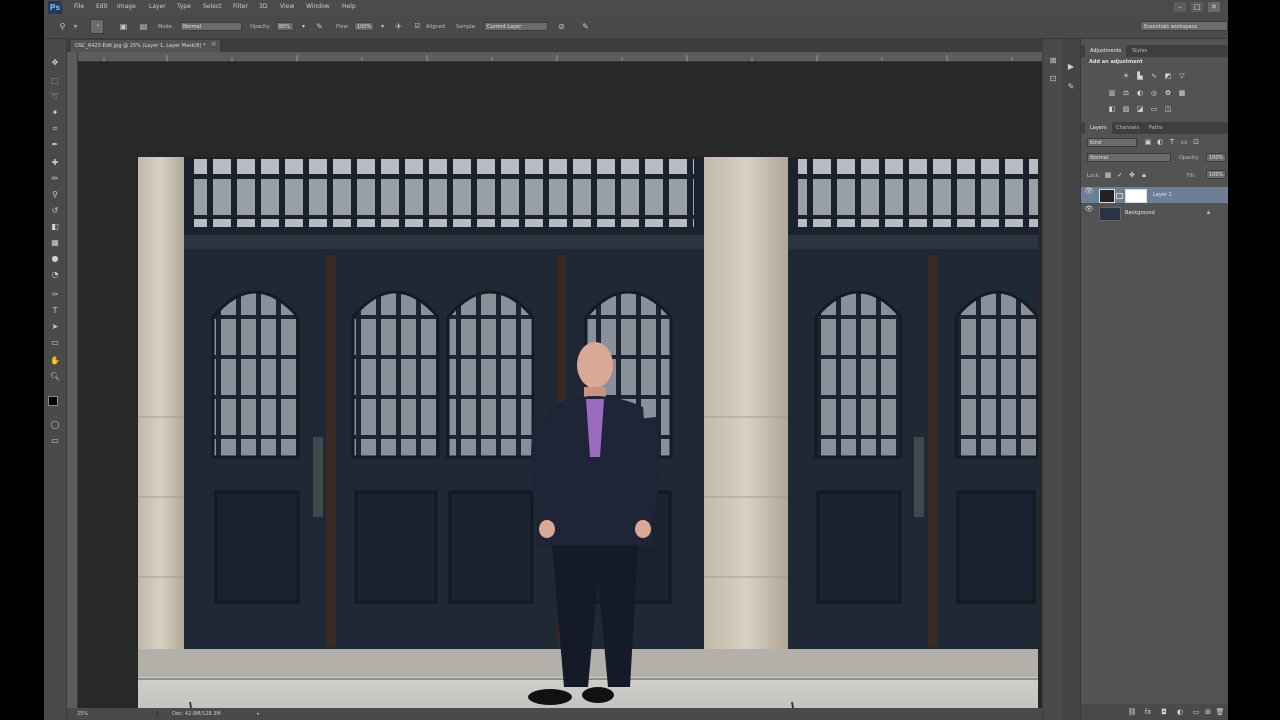  I want to click on vibrance-icon: ▽, so click(1182, 76).